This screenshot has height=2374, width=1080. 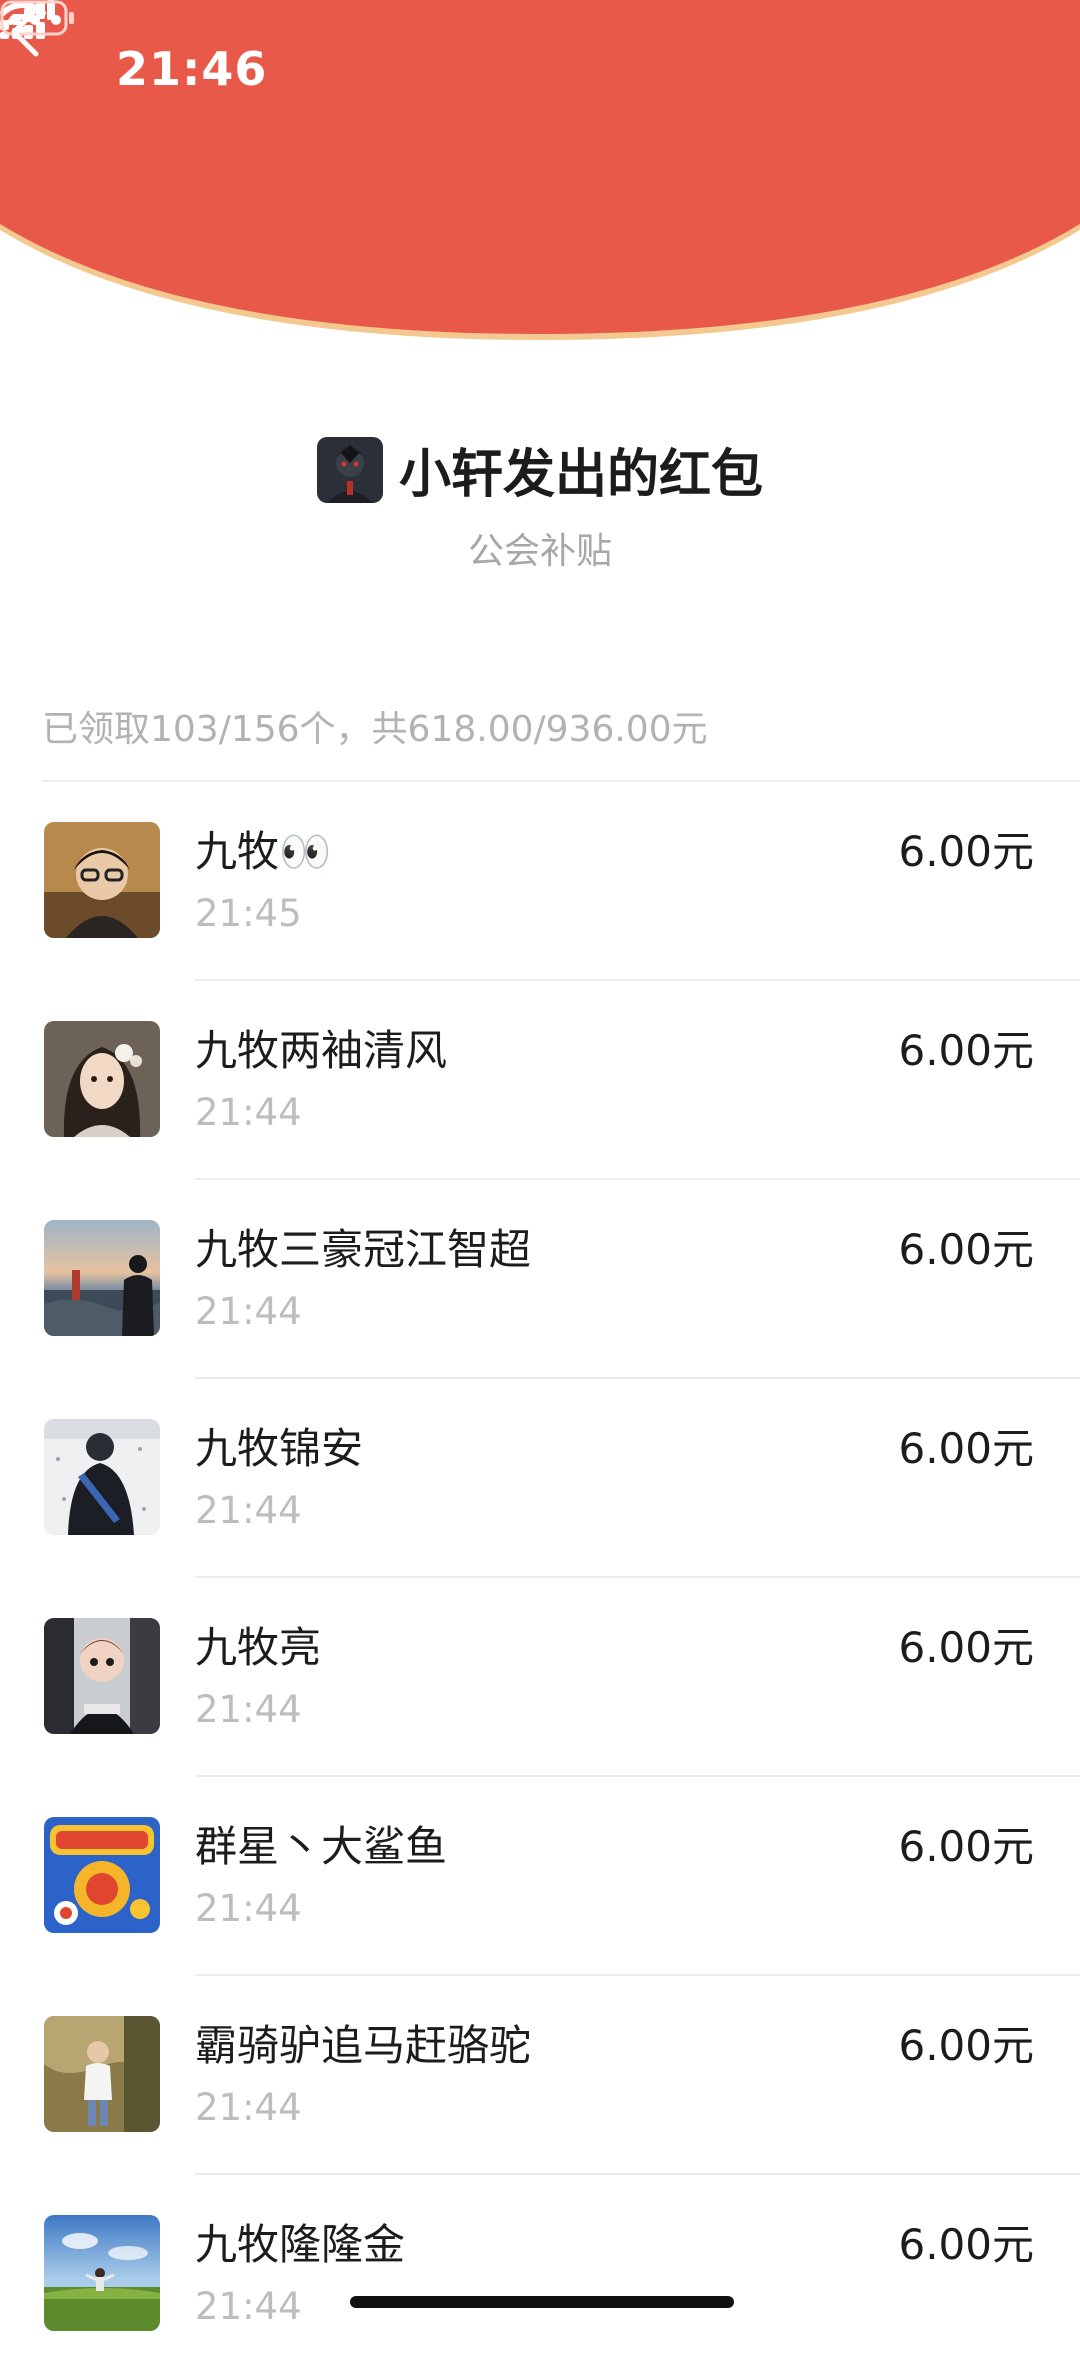 I want to click on list-item: 九牧隆隆金 21:44 6.00元, so click(x=540, y=2274).